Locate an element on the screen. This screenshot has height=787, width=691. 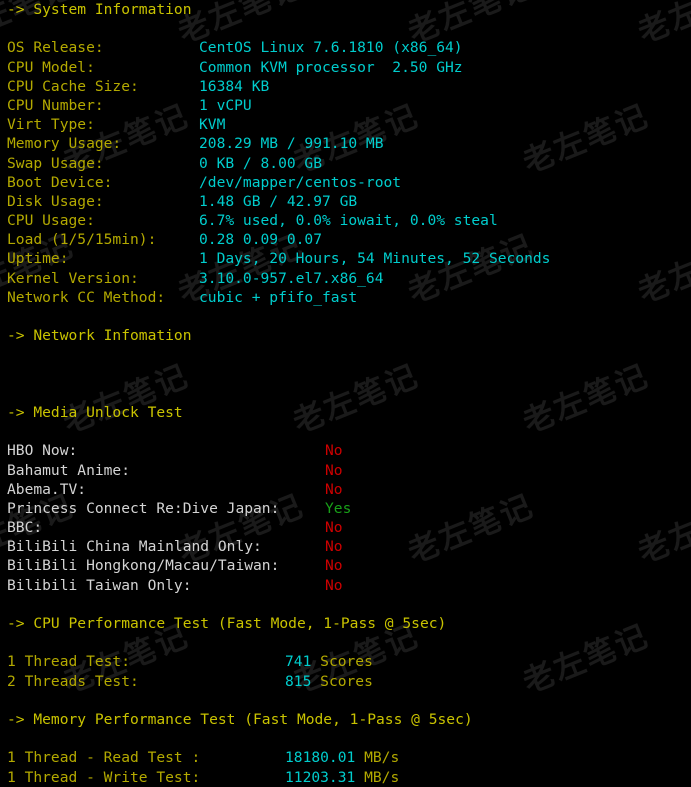
section-header-network-information: -> Network Infomation is located at coordinates (99, 336).